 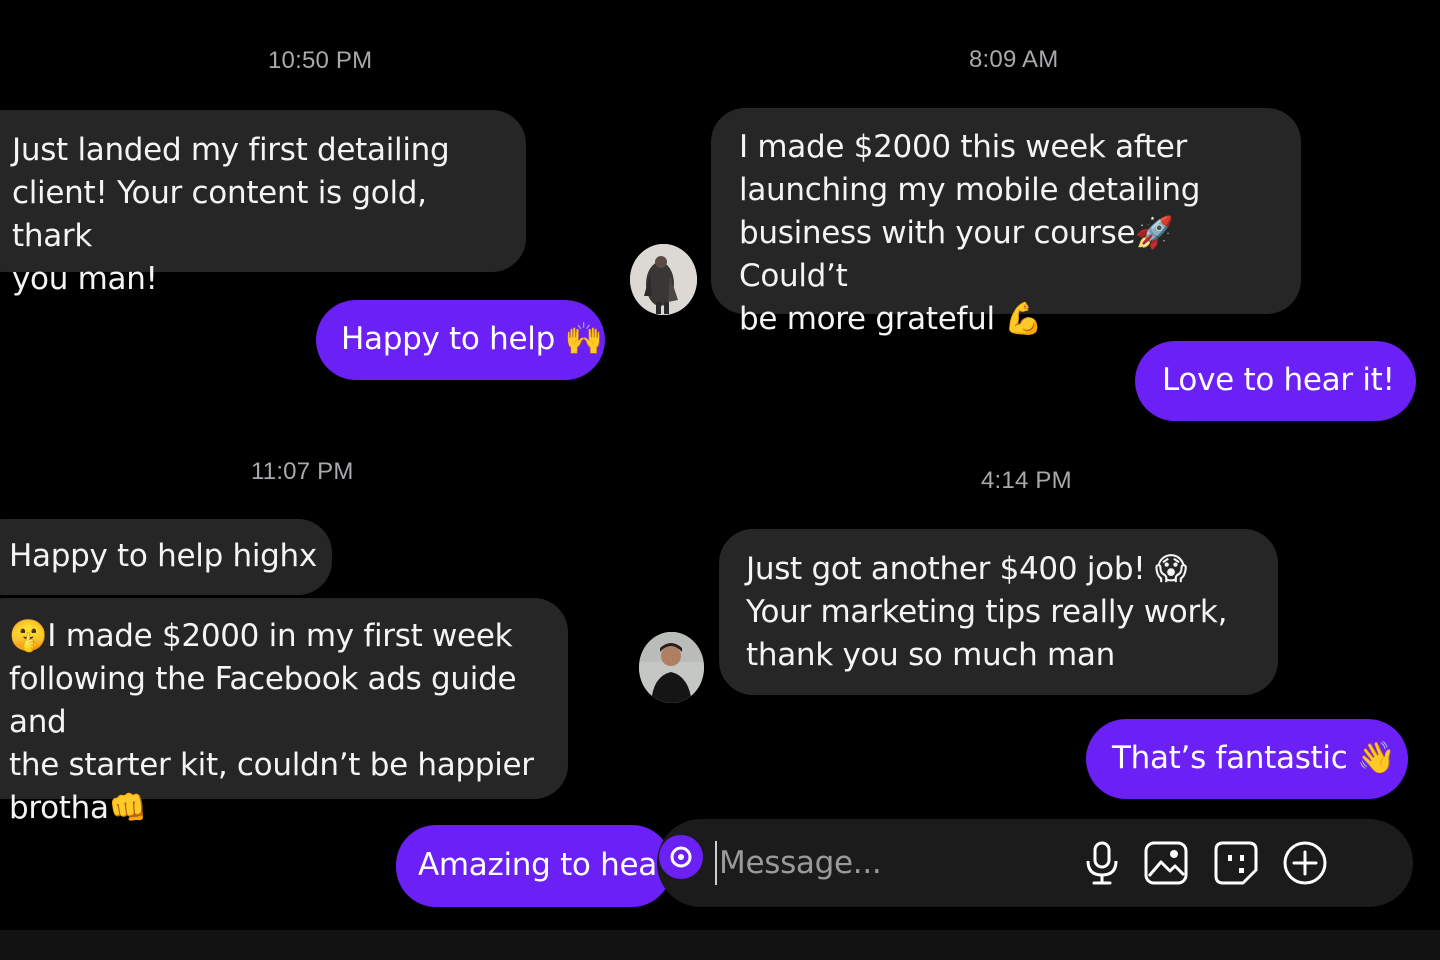 I want to click on sticker-icon, so click(x=1236, y=863).